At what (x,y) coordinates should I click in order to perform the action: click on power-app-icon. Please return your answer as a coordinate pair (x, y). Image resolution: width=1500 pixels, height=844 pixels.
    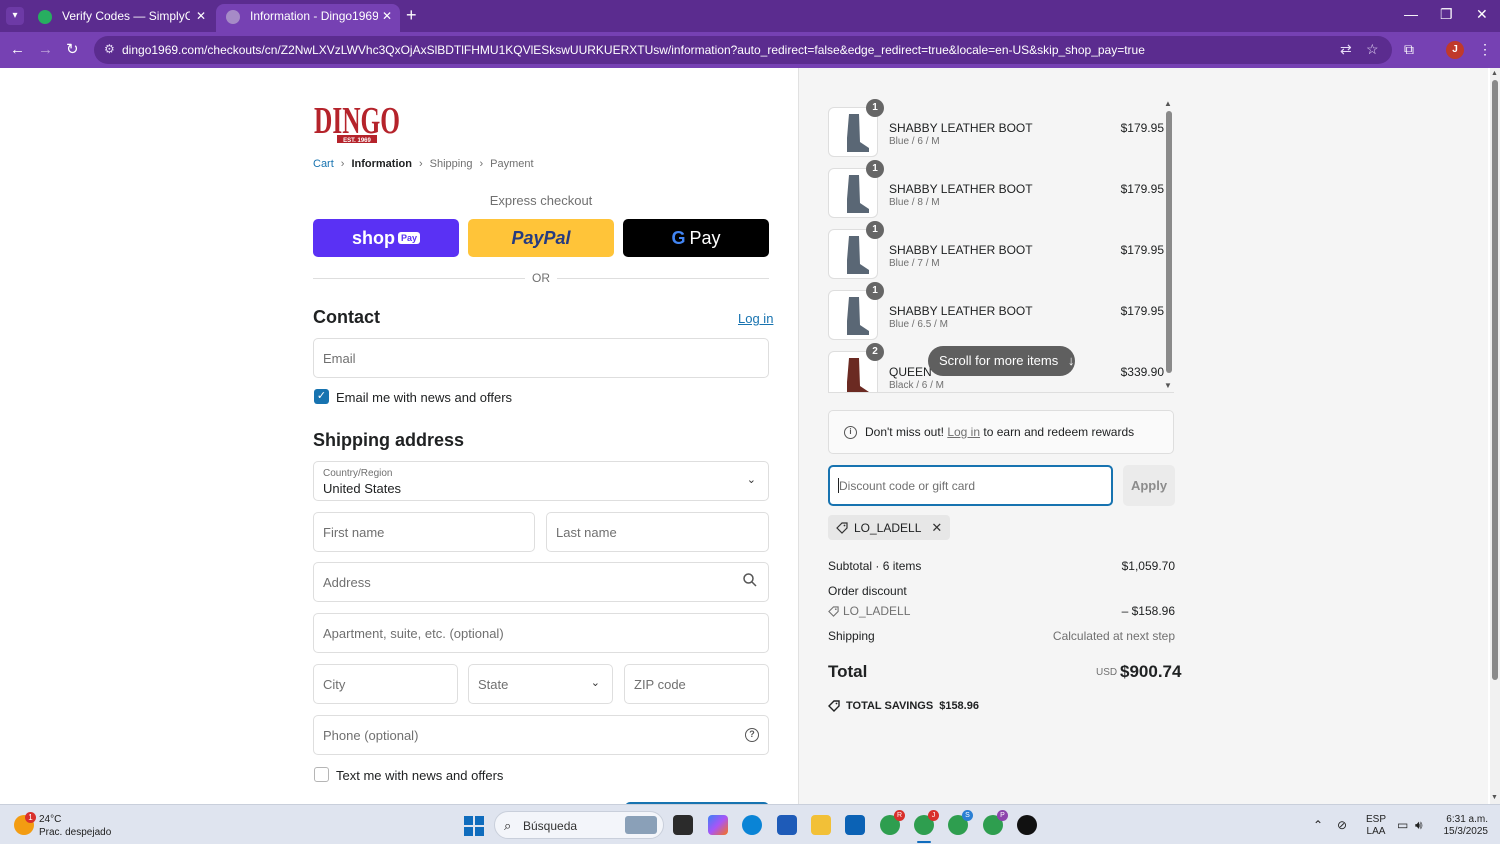
    Looking at the image, I should click on (1027, 825).